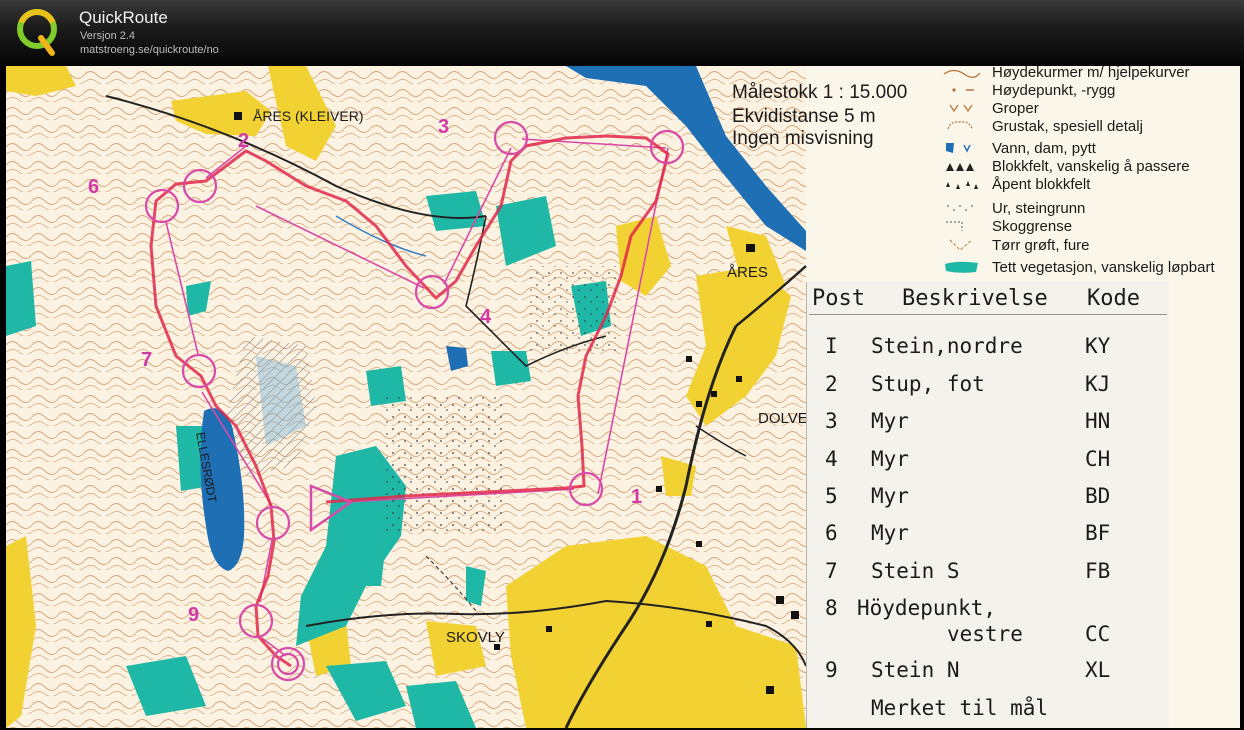 This screenshot has width=1244, height=730. Describe the element at coordinates (1098, 571) in the screenshot. I see `desc-row-code: FB` at that location.